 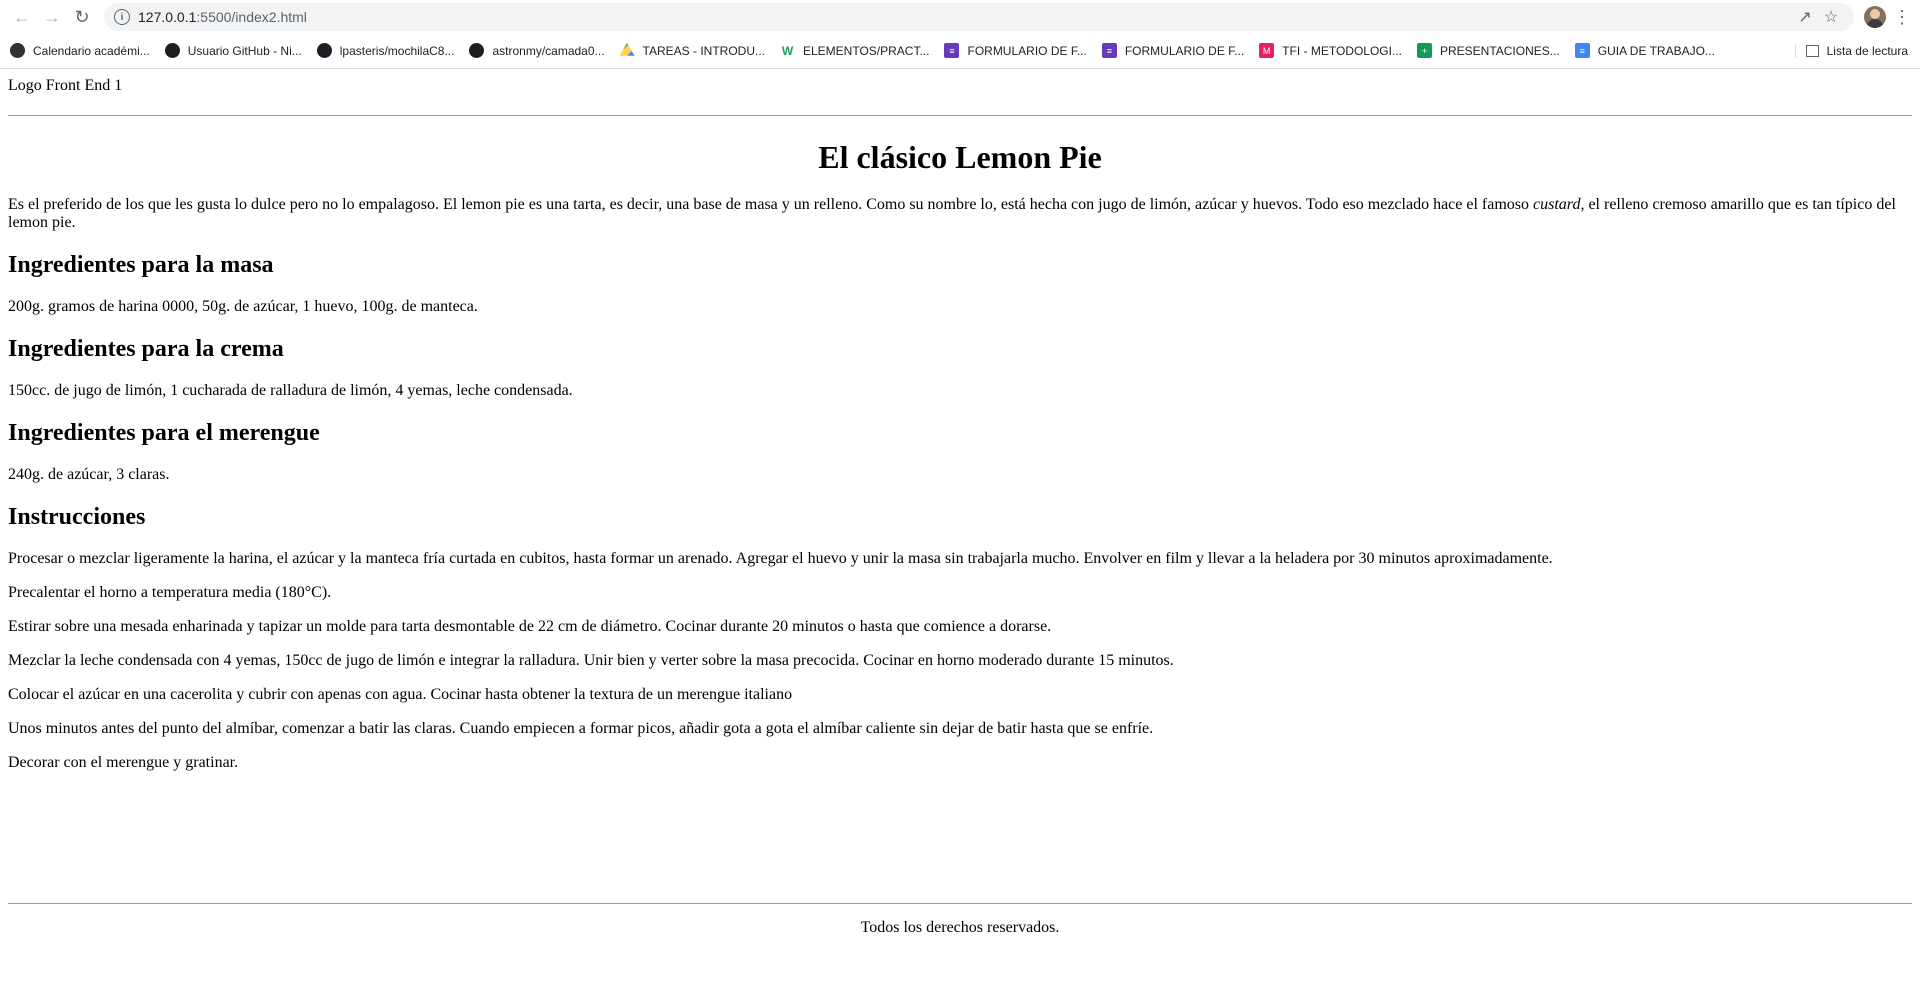 What do you see at coordinates (167, 17) in the screenshot?
I see `url-host: 127.0.0.1` at bounding box center [167, 17].